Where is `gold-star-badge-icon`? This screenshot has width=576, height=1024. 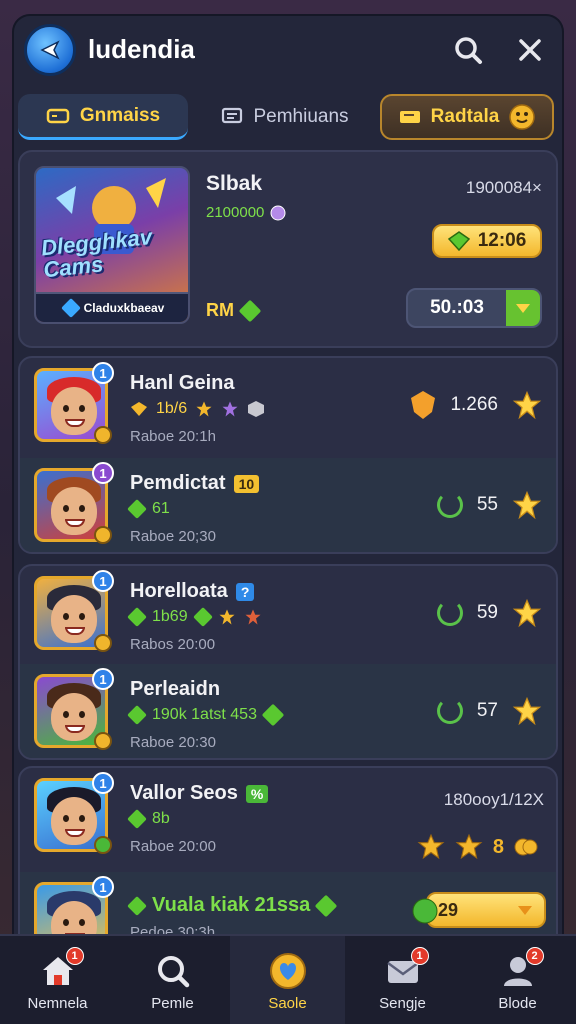 gold-star-badge-icon is located at coordinates (469, 847).